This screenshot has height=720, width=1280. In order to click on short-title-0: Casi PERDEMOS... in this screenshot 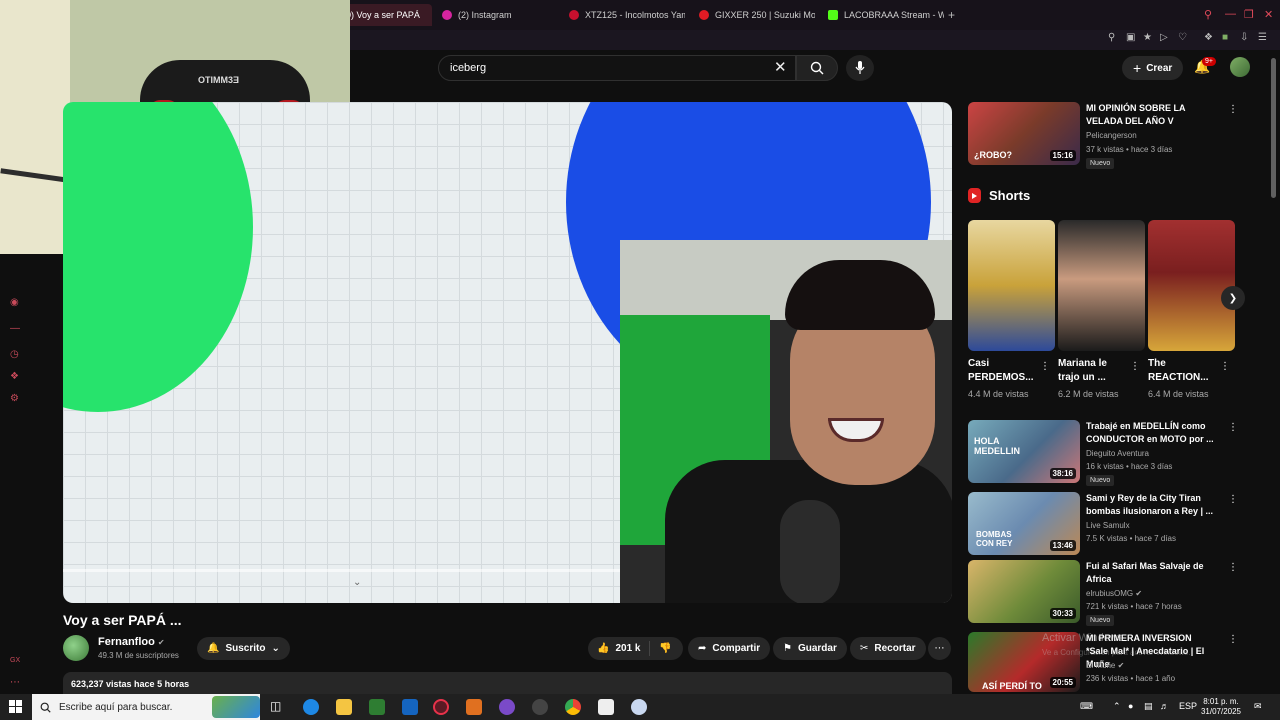, I will do `click(1003, 371)`.